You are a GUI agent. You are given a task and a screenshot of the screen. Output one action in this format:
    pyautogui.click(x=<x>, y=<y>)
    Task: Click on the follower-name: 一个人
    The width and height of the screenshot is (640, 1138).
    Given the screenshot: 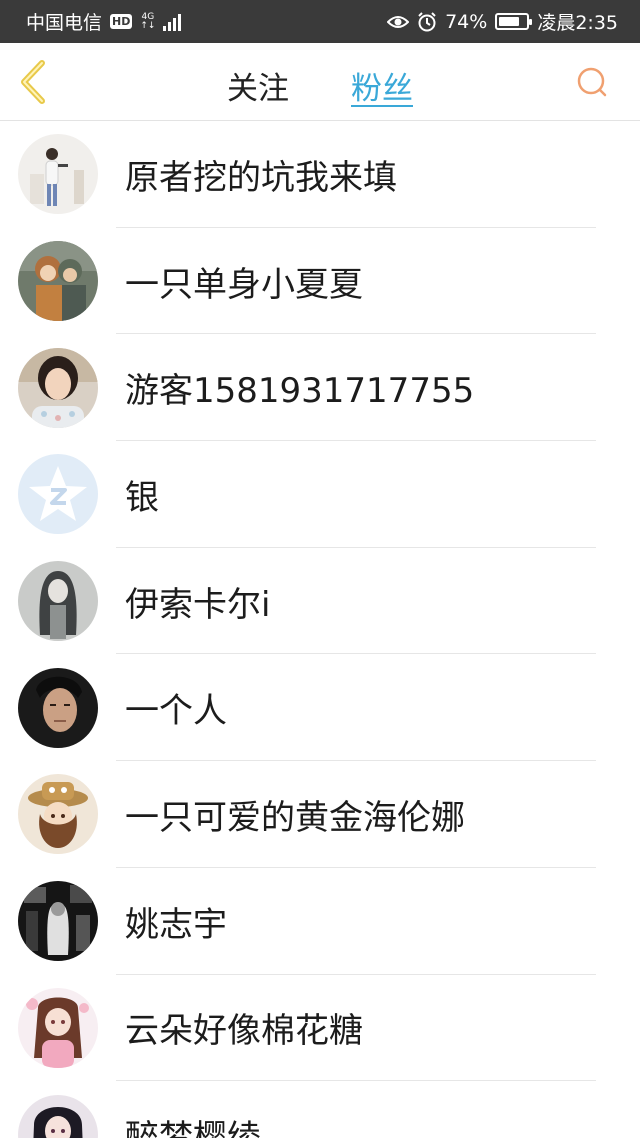 What is the action you would take?
    pyautogui.click(x=176, y=711)
    